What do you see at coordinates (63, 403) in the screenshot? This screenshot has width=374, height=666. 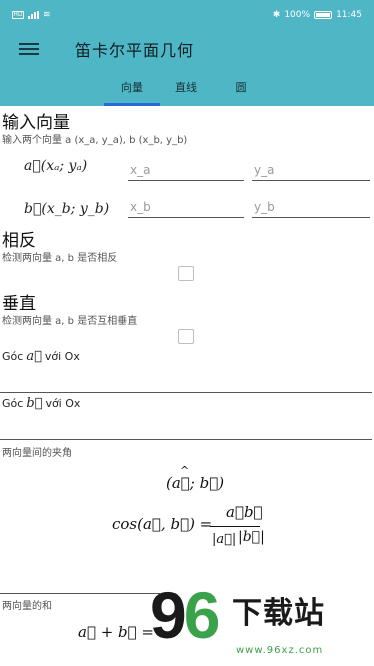 I see `angle-b-suffix: với Ox` at bounding box center [63, 403].